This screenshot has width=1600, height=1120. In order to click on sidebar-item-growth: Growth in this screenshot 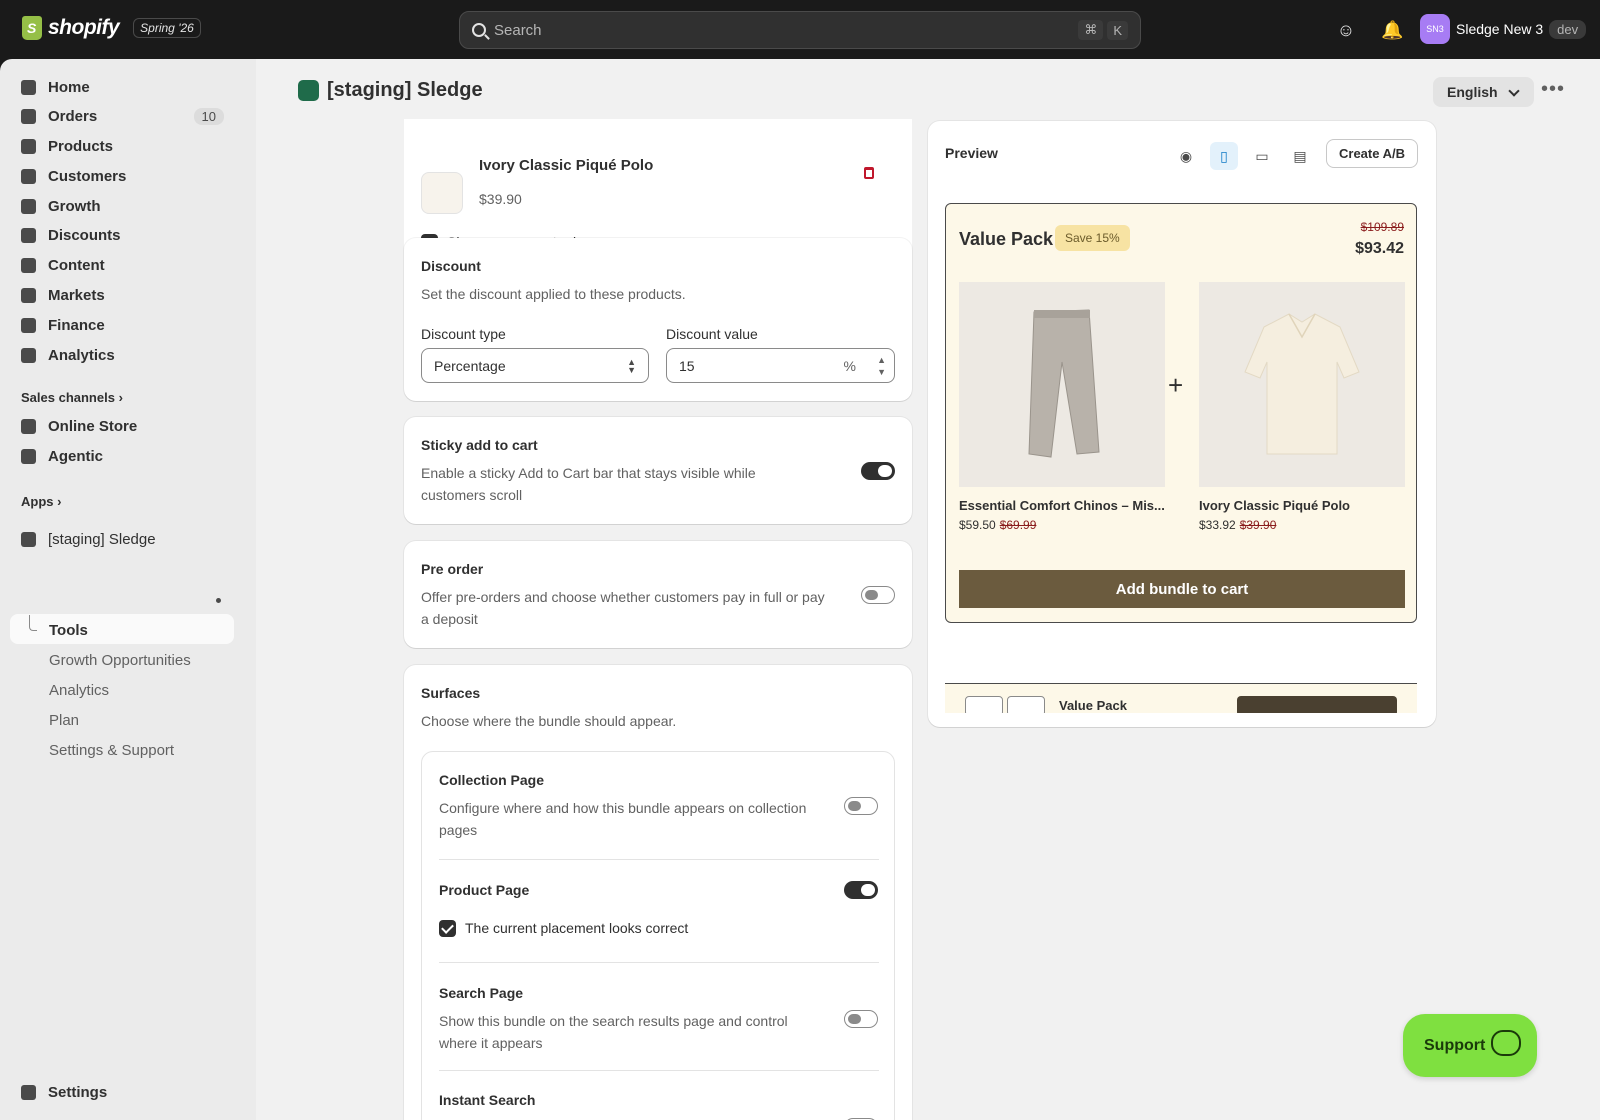, I will do `click(122, 206)`.